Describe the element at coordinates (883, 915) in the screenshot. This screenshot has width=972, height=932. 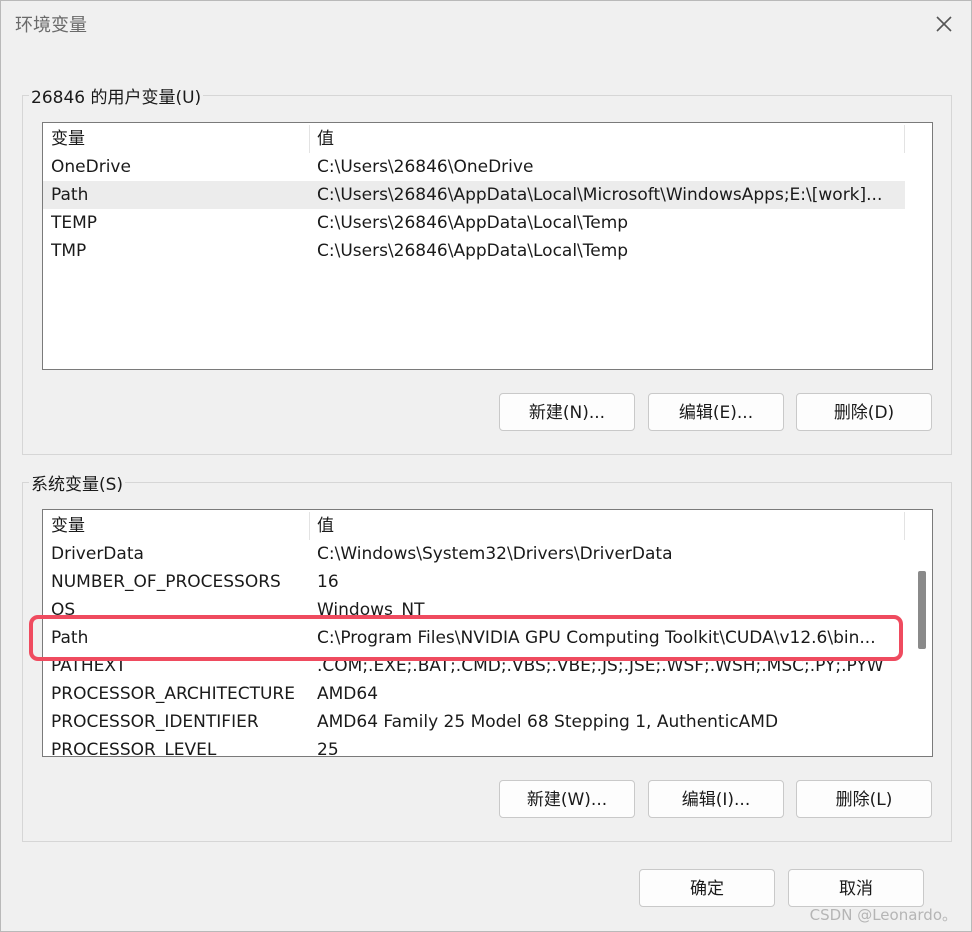
I see `watermark: CSDN @Leonardo。` at that location.